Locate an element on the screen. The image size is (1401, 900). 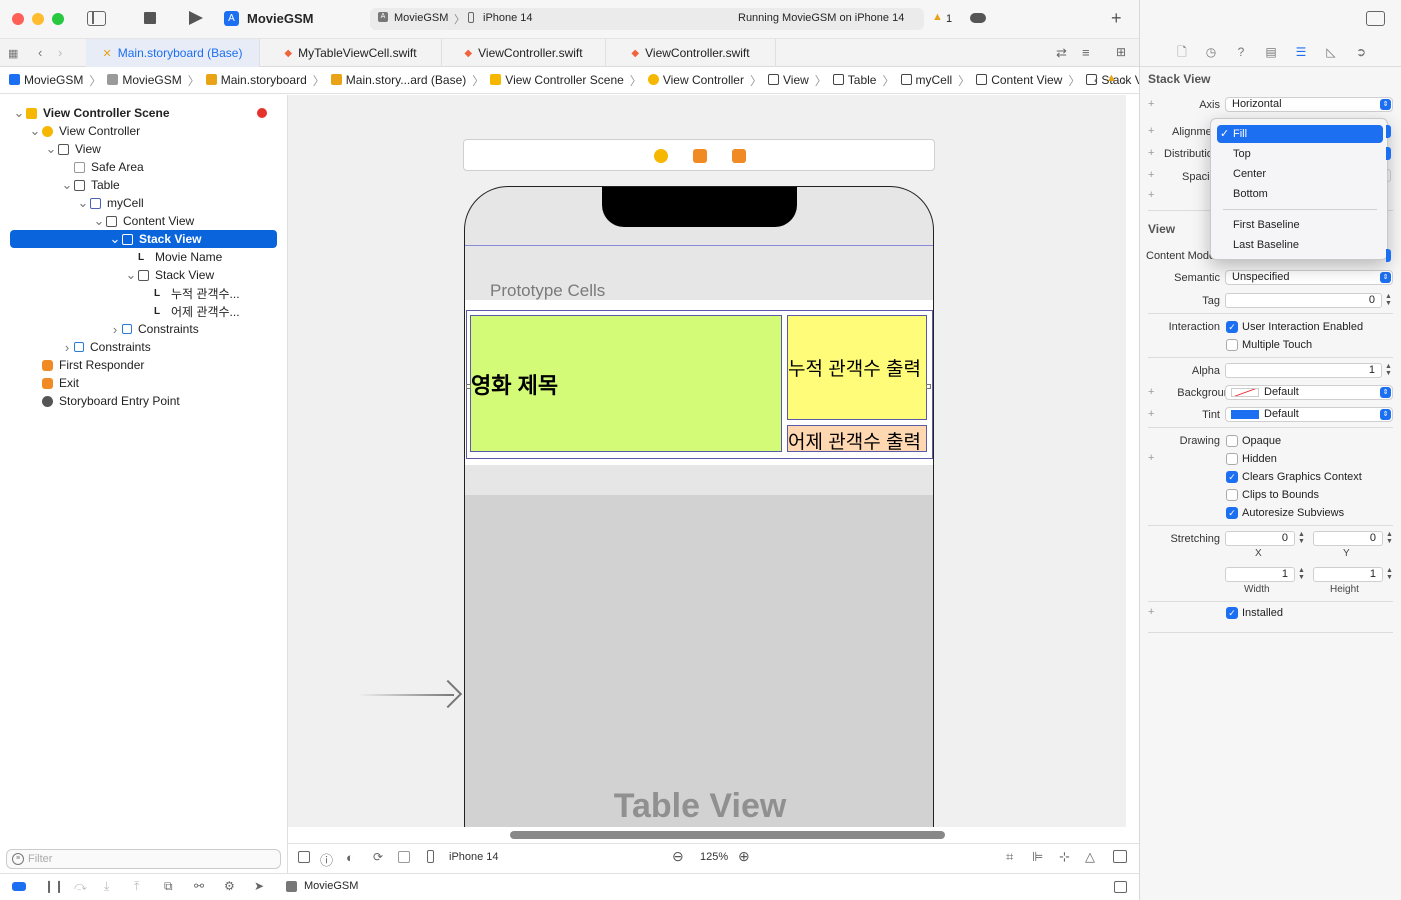
exit-icon is located at coordinates (739, 156).